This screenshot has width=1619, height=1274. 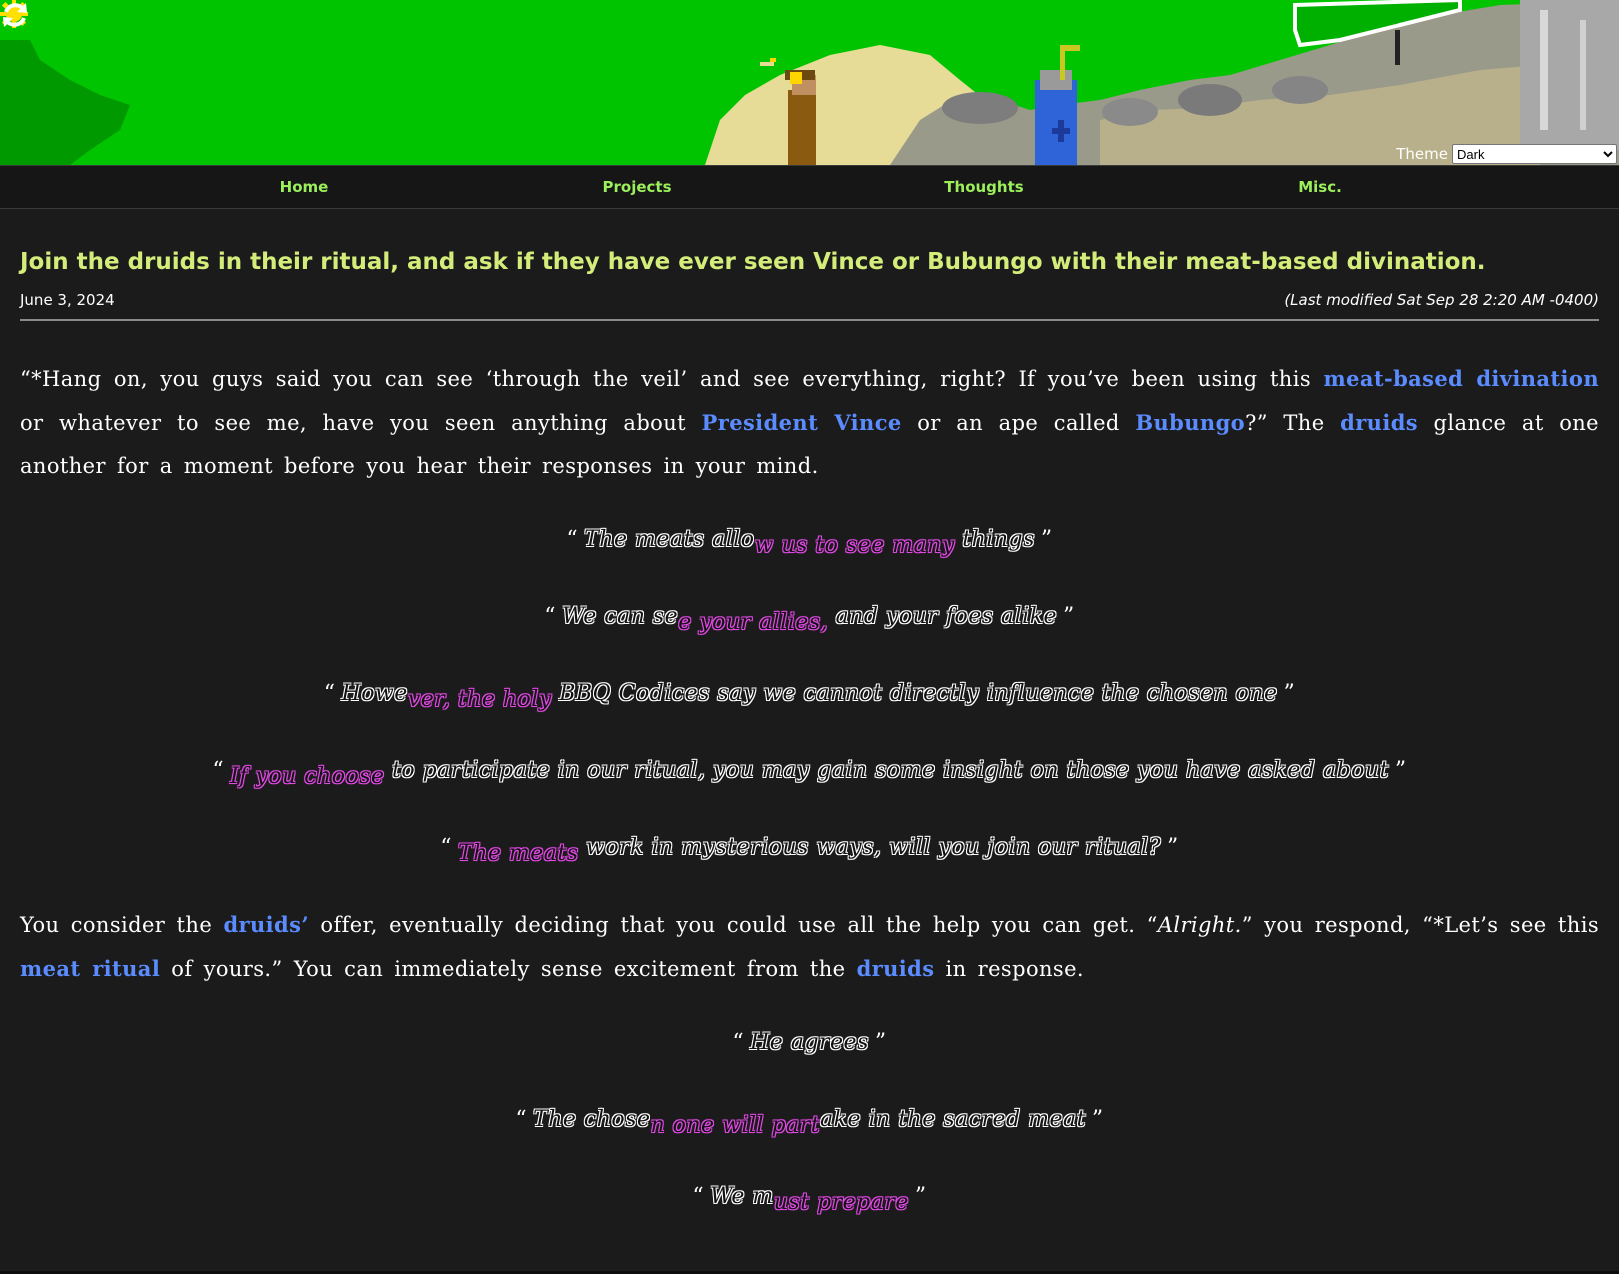 I want to click on quote-text: things, so click(x=994, y=539).